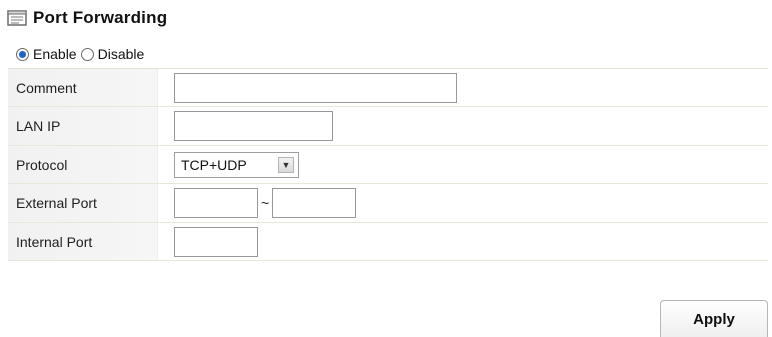 This screenshot has width=772, height=337. I want to click on protocol-value-cell: TCP+UDP ▼, so click(463, 164).